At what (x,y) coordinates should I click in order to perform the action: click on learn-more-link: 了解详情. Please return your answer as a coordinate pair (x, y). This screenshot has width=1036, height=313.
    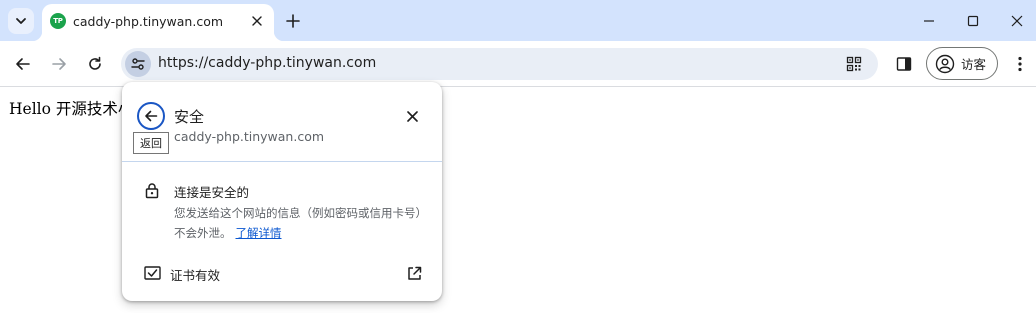
    Looking at the image, I should click on (259, 233).